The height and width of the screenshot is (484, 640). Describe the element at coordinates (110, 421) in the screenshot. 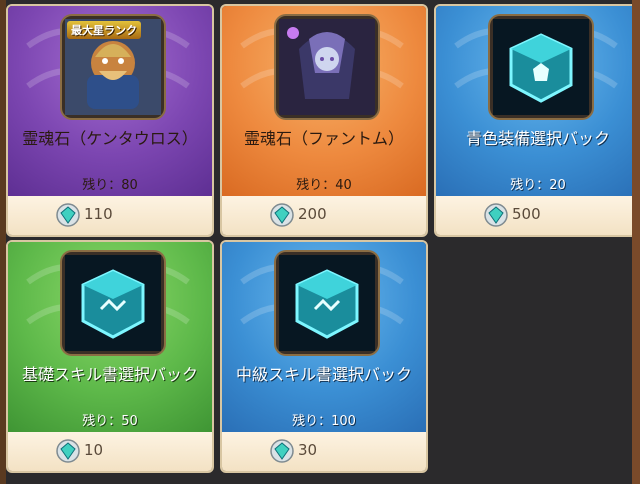

I see `item-remaining: 残り：50` at that location.